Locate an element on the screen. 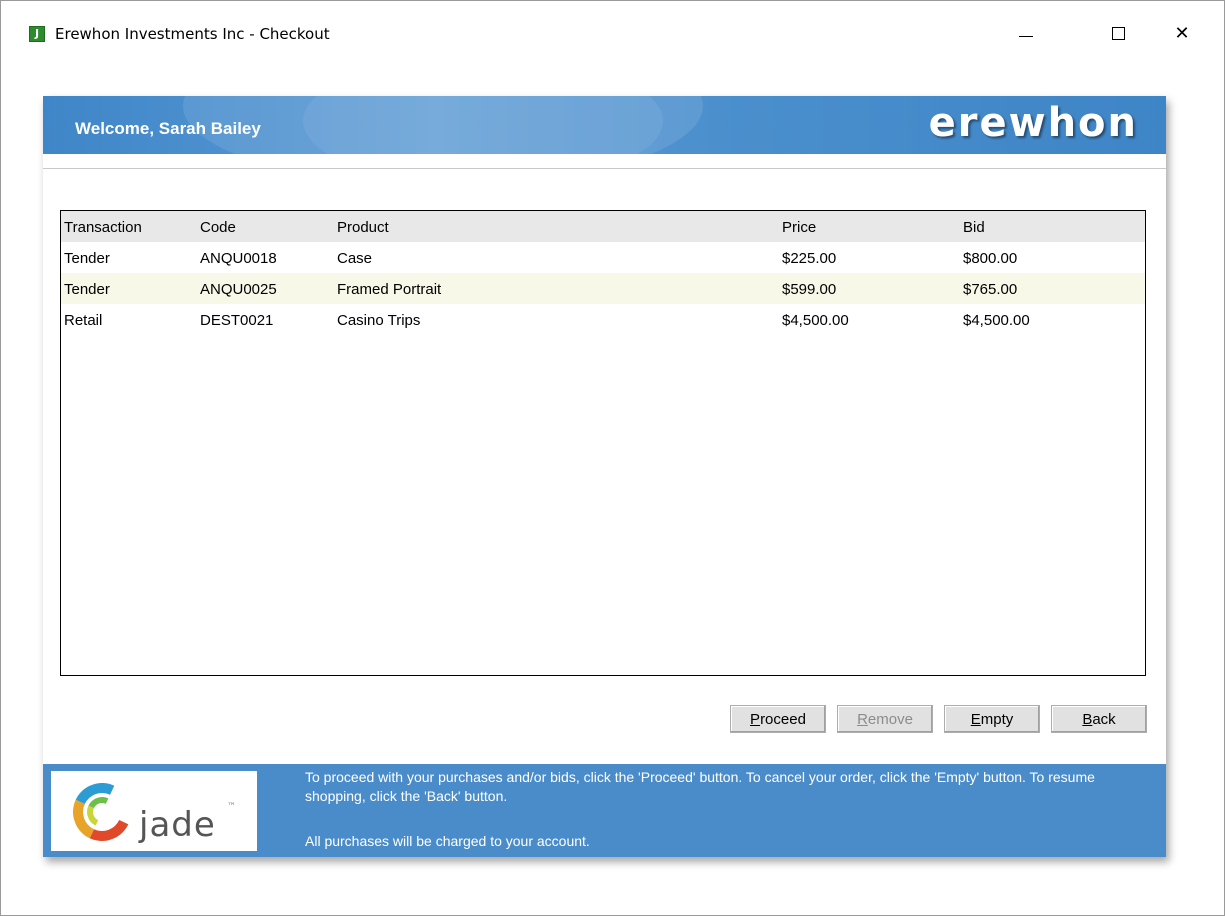 The height and width of the screenshot is (916, 1225). close-icon: ✕ is located at coordinates (1182, 33).